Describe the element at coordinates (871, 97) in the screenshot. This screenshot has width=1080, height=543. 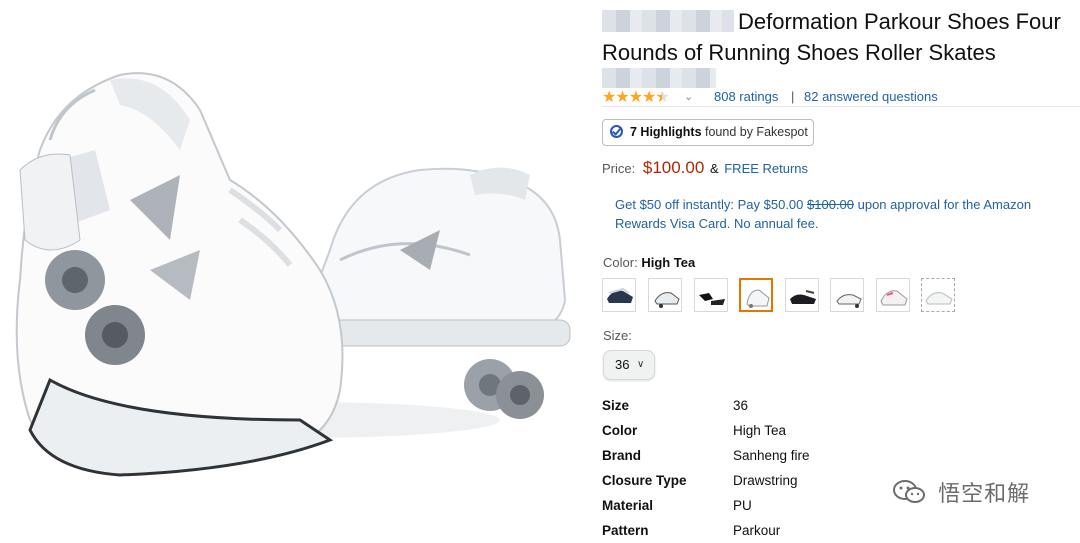
I see `answered-questions-link: 82 answered questions` at that location.